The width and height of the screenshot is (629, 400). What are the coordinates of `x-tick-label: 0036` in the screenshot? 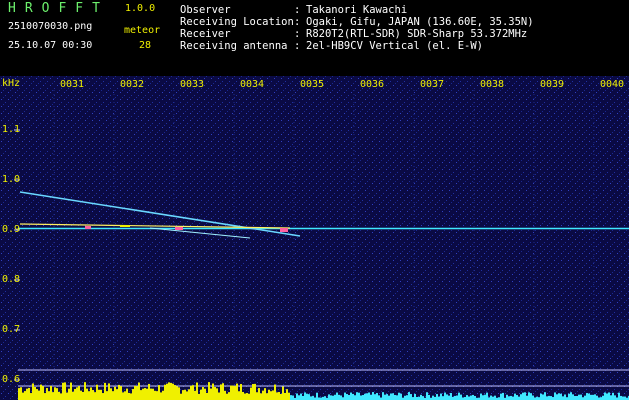 It's located at (372, 84).